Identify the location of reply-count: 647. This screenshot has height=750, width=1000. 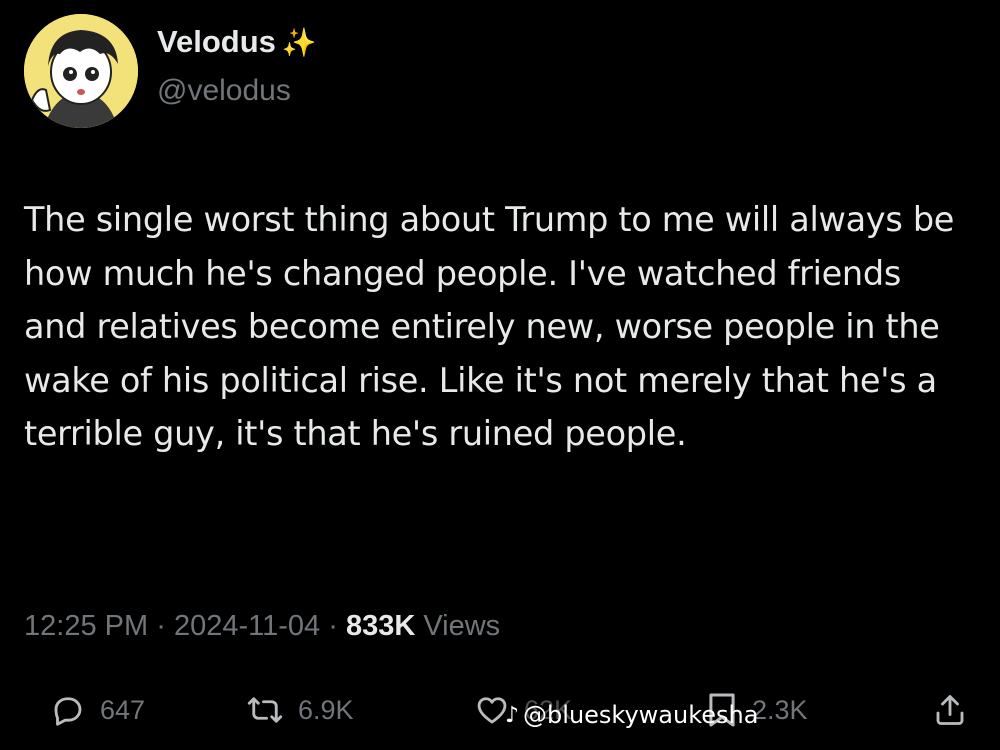
(123, 709).